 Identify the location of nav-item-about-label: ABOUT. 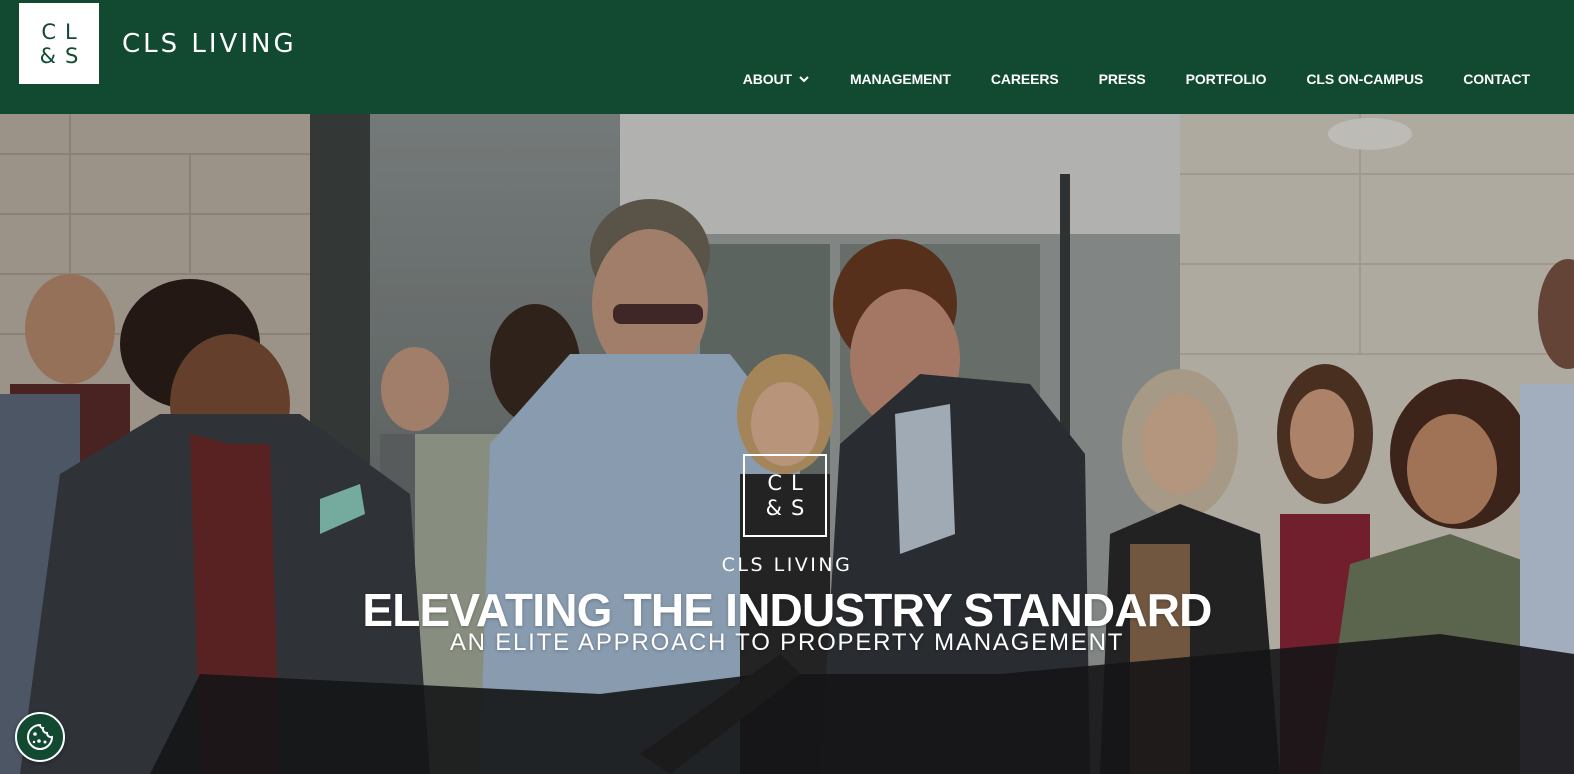
(767, 79).